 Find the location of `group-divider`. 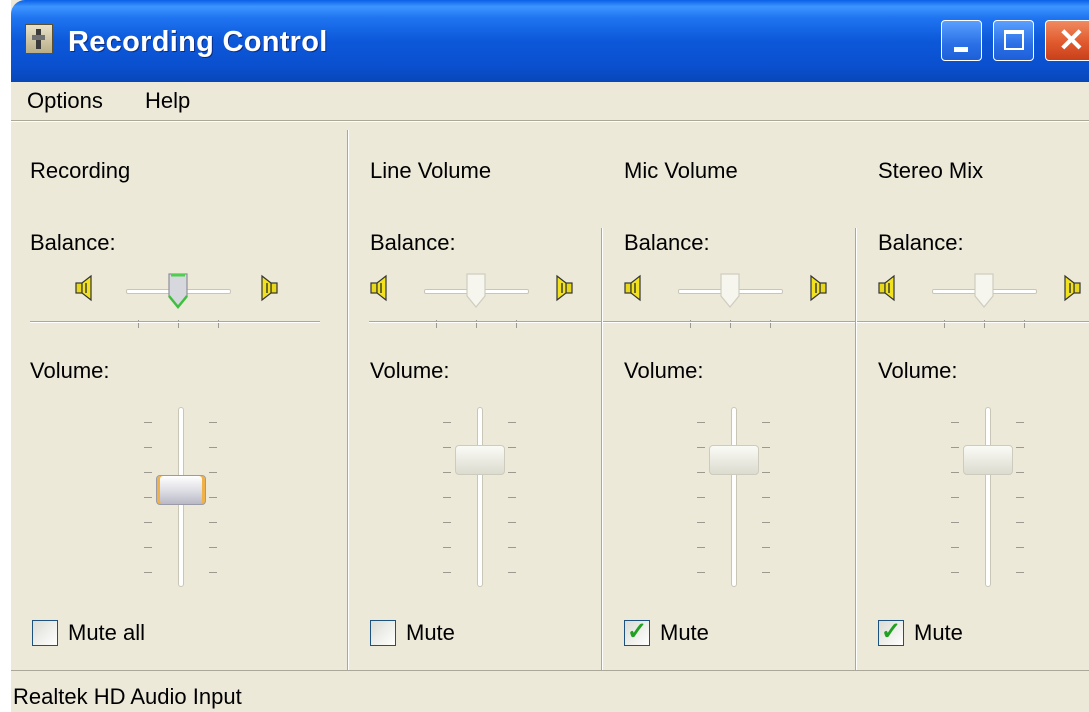

group-divider is located at coordinates (348, 400).